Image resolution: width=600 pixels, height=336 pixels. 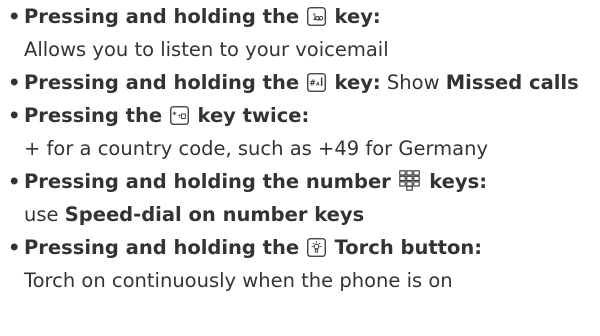 I want to click on item-detail: Allows you to listen to your voicemail, so click(x=206, y=49).